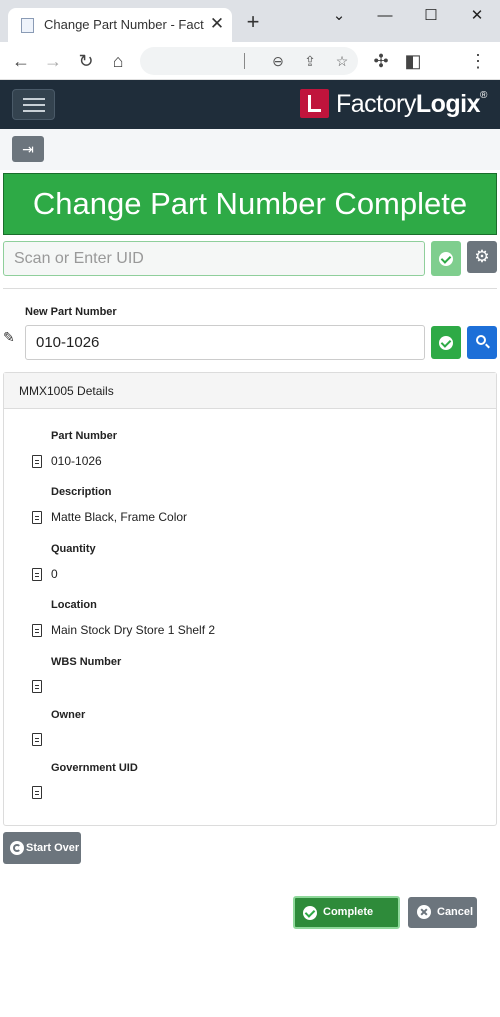 The width and height of the screenshot is (500, 1017). What do you see at coordinates (17, 848) in the screenshot?
I see `restart-icon` at bounding box center [17, 848].